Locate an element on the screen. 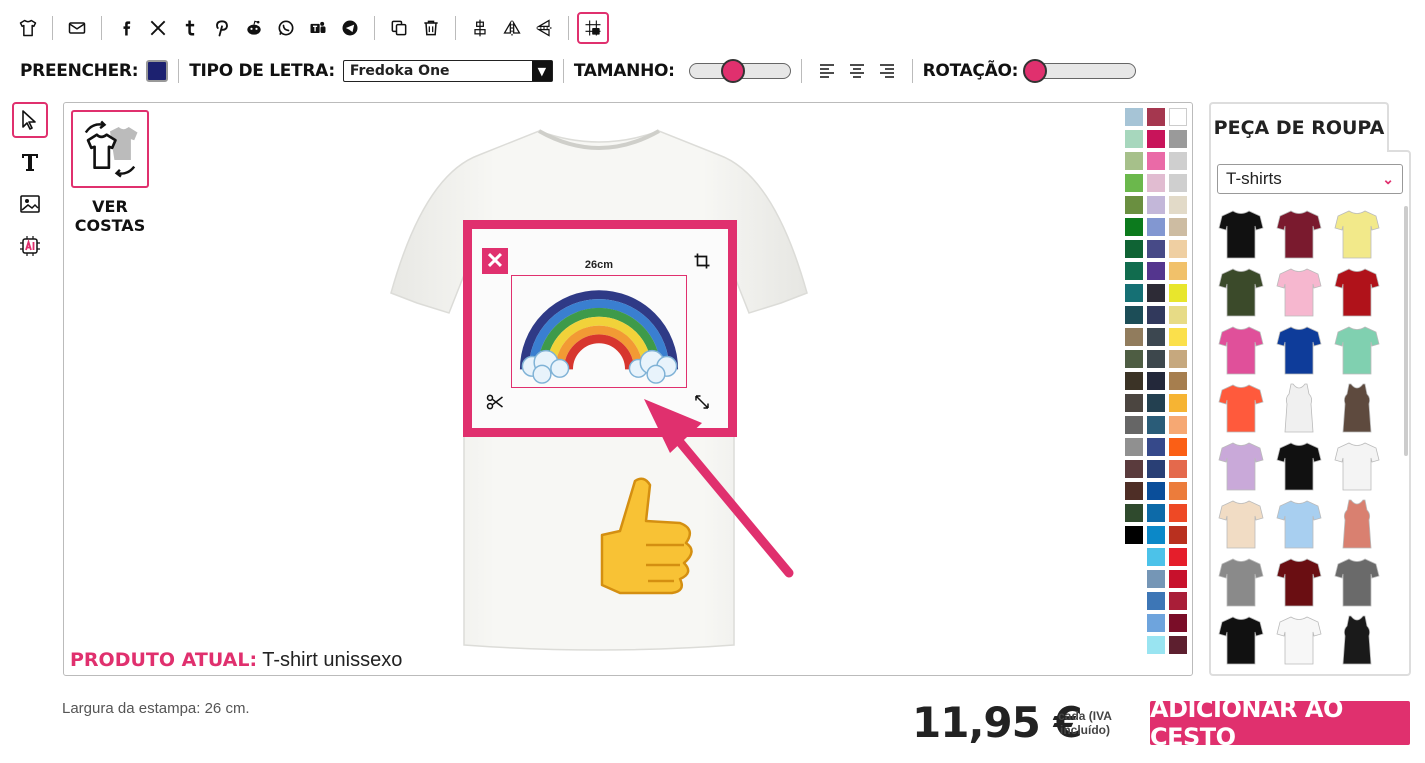 This screenshot has width=1425, height=763. tumblr-icon is located at coordinates (190, 28).